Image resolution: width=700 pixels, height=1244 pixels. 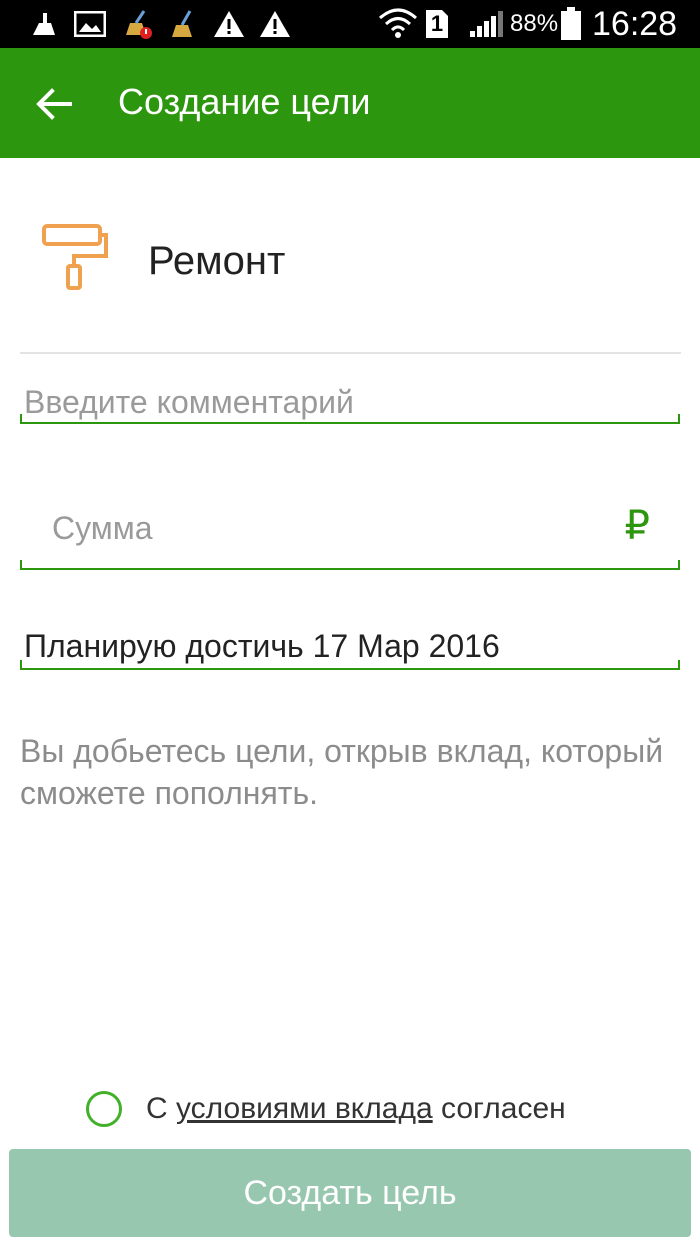 I want to click on divider, so click(x=350, y=353).